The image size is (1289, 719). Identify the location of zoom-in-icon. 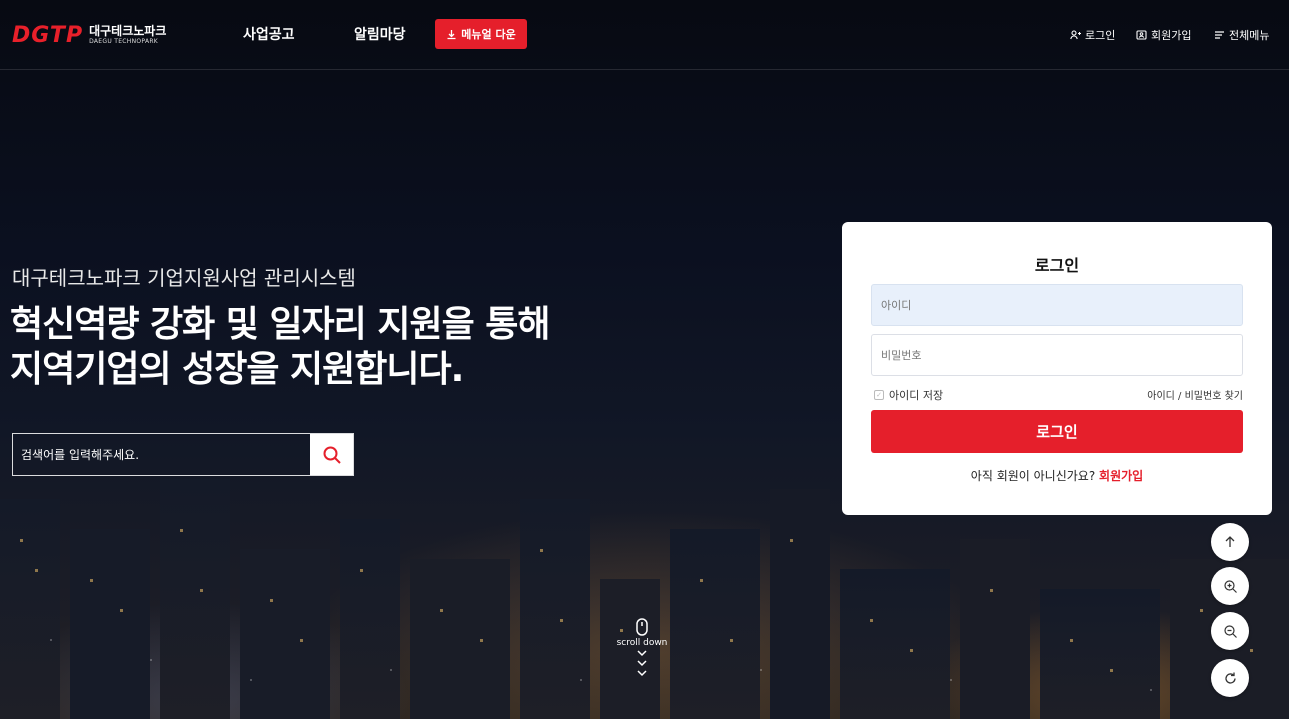
(1230, 586).